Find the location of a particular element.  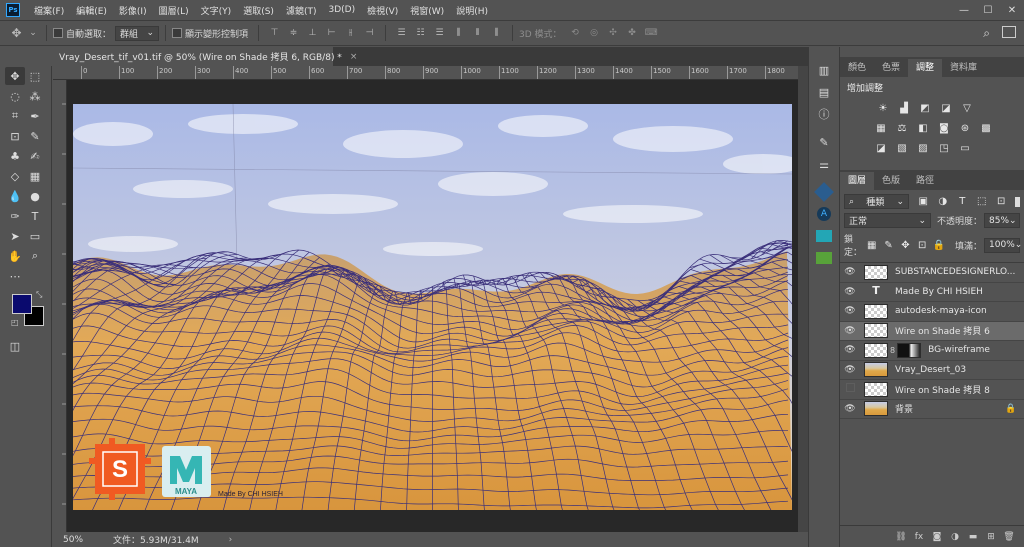

photo-filter-icon: ◙ is located at coordinates (944, 128).